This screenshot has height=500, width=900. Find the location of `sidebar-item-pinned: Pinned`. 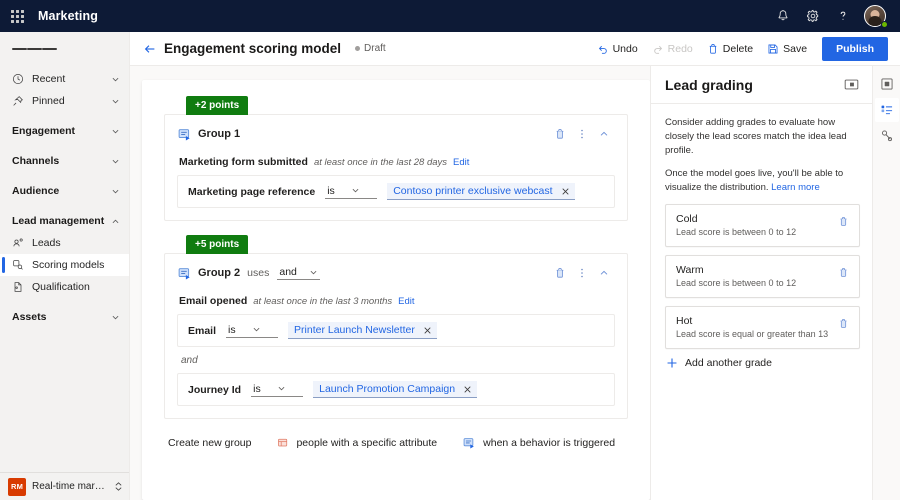

sidebar-item-pinned: Pinned is located at coordinates (64, 101).